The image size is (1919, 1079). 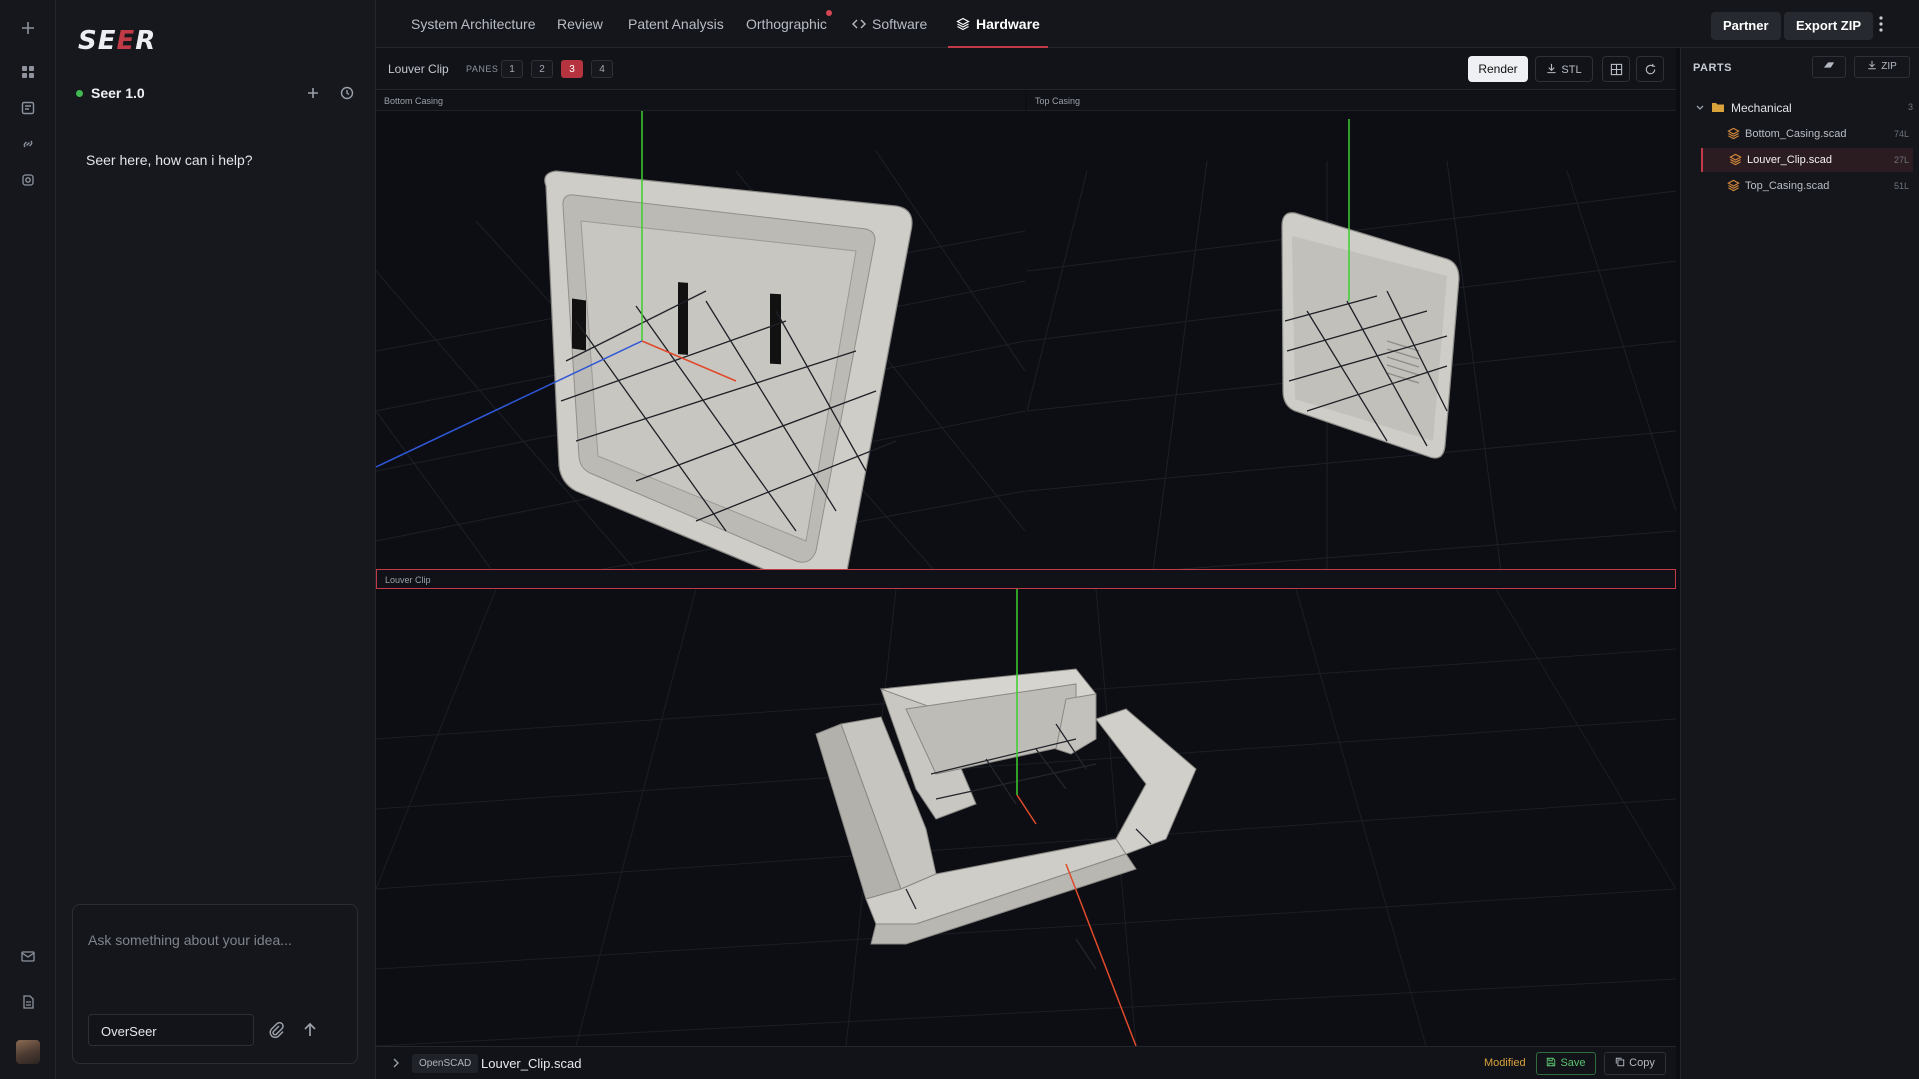 I want to click on tab-system-architecture: System Architecture, so click(x=473, y=24).